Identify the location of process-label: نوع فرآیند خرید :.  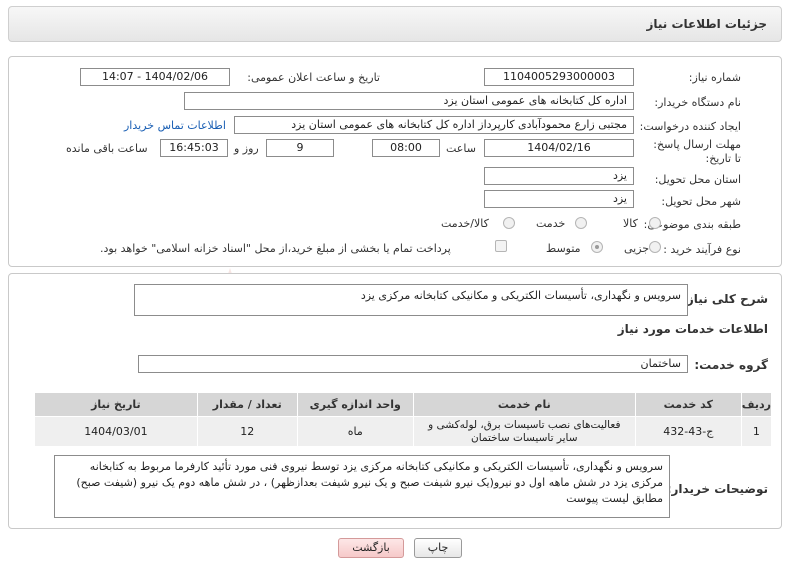
(702, 249).